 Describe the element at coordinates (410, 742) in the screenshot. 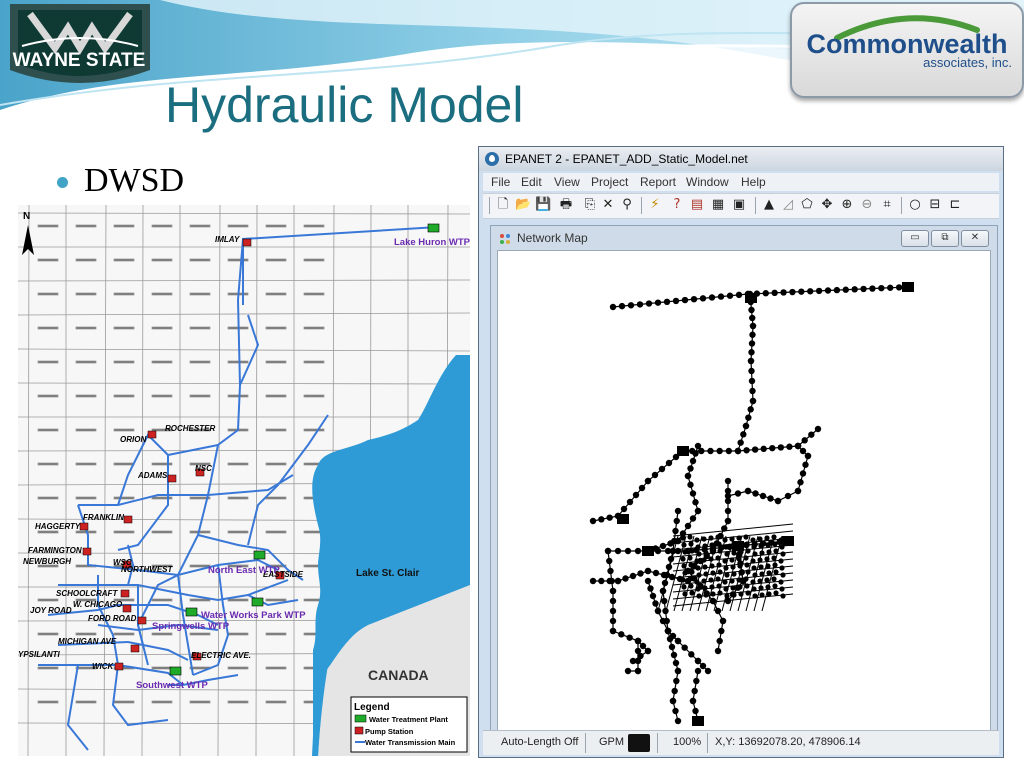

I see `legend-item: Water Transmission Main` at that location.